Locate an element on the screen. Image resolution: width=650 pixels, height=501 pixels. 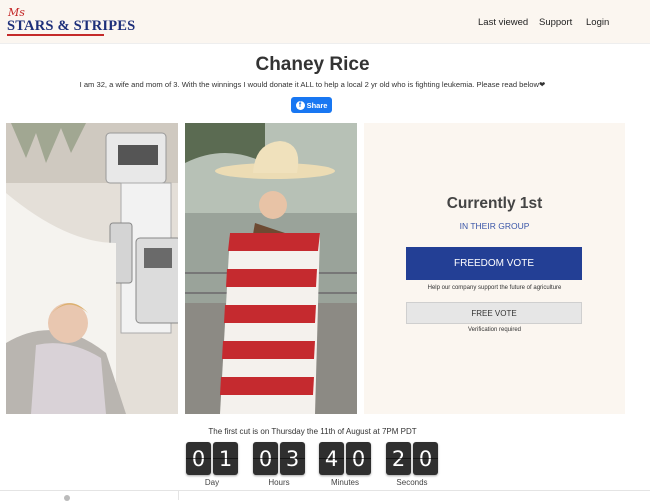
facebook-icon: f is located at coordinates (300, 105).